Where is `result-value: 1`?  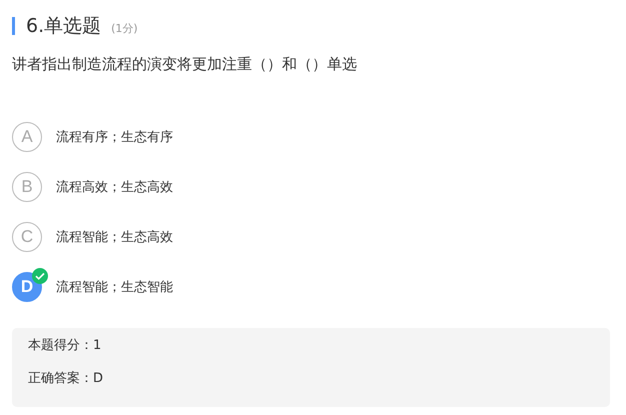
result-value: 1 is located at coordinates (97, 345).